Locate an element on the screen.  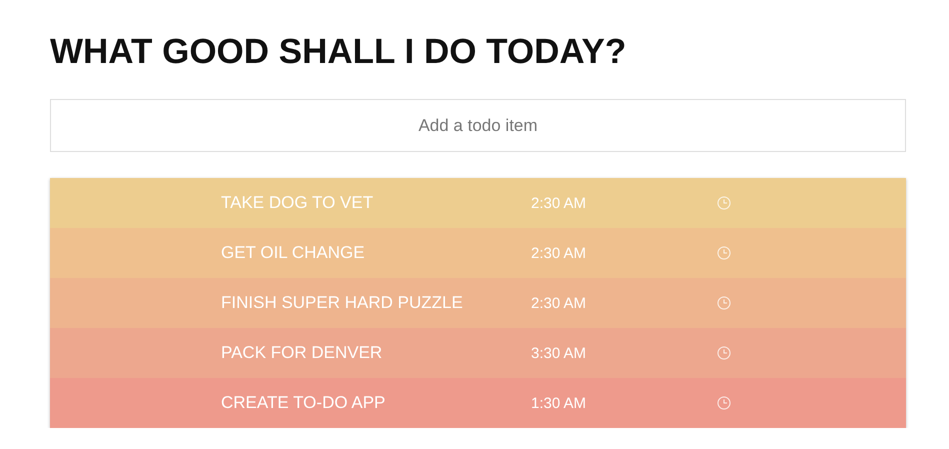
todo-row: PACK FOR DENVER 3:30 AM is located at coordinates (478, 353).